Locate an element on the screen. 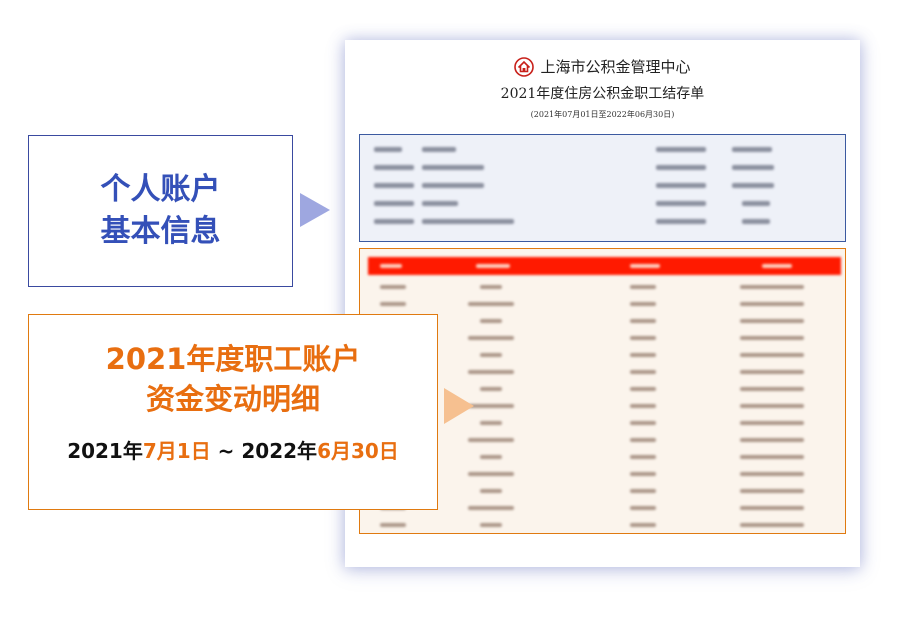 The height and width of the screenshot is (626, 900). blurred-personal-info is located at coordinates (602, 188).